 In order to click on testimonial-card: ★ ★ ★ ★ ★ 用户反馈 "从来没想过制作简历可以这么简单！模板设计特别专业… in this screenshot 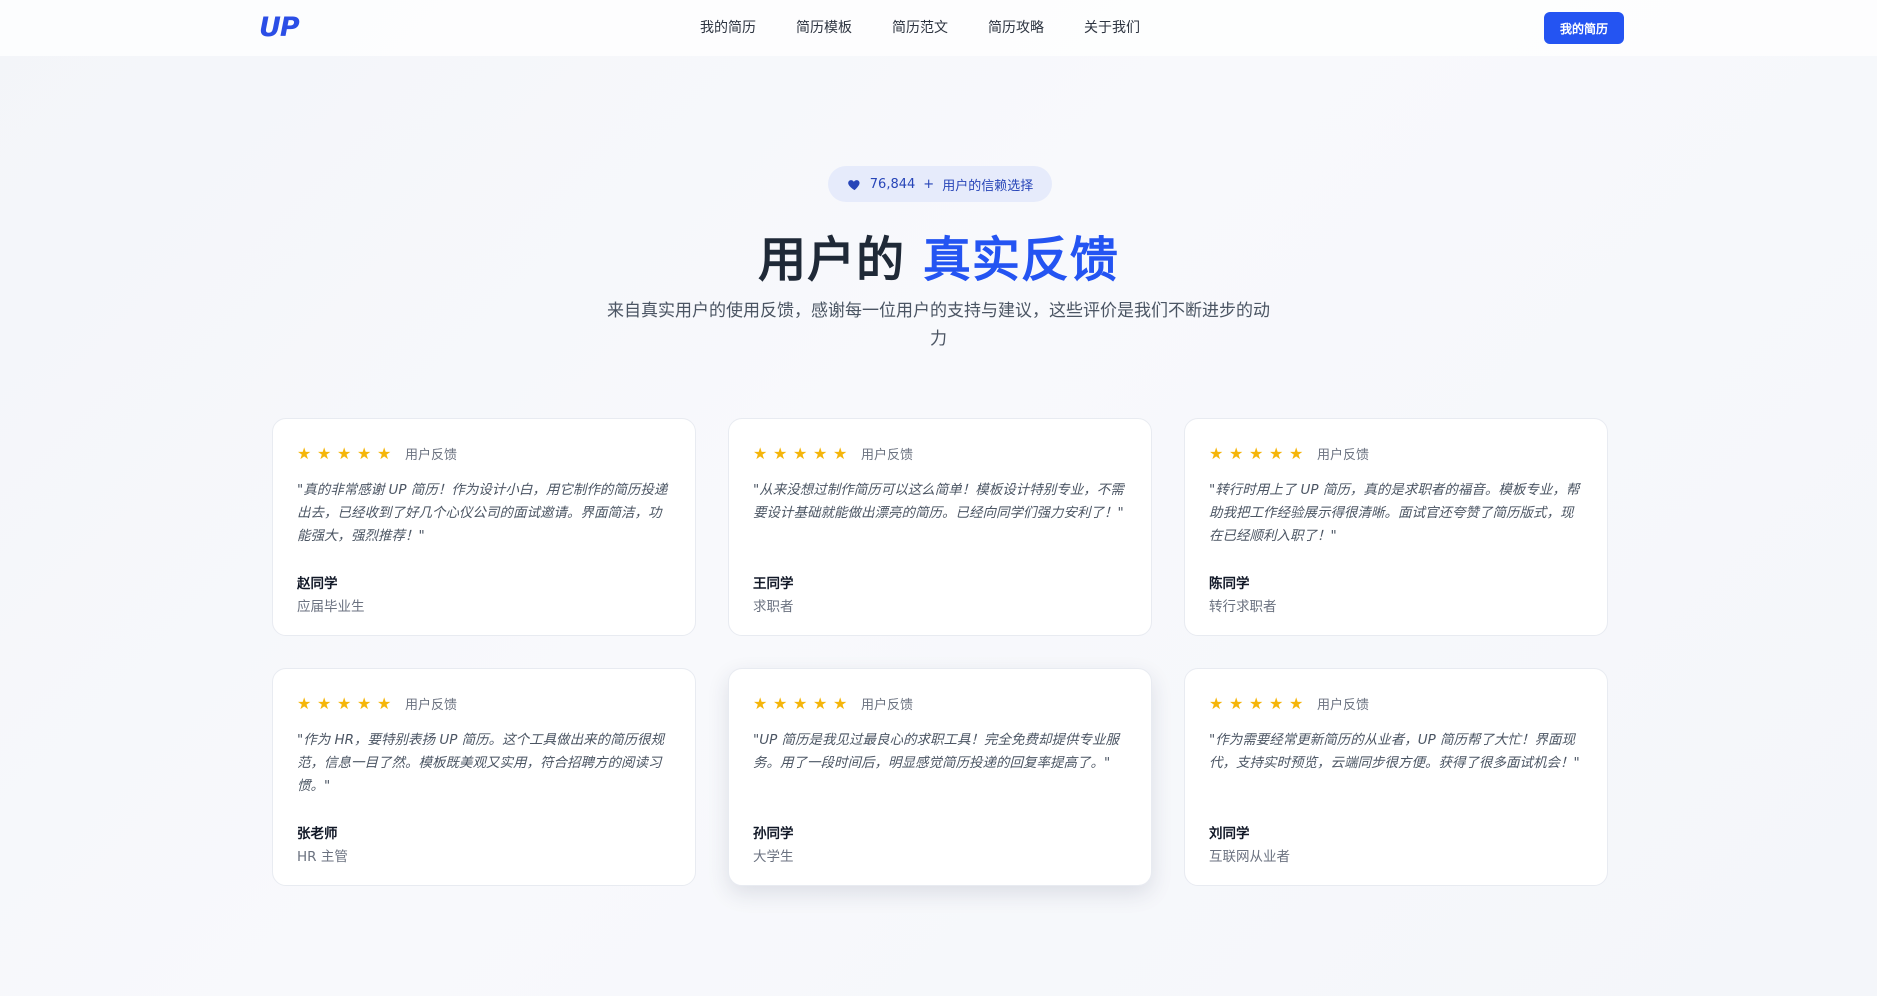, I will do `click(940, 527)`.